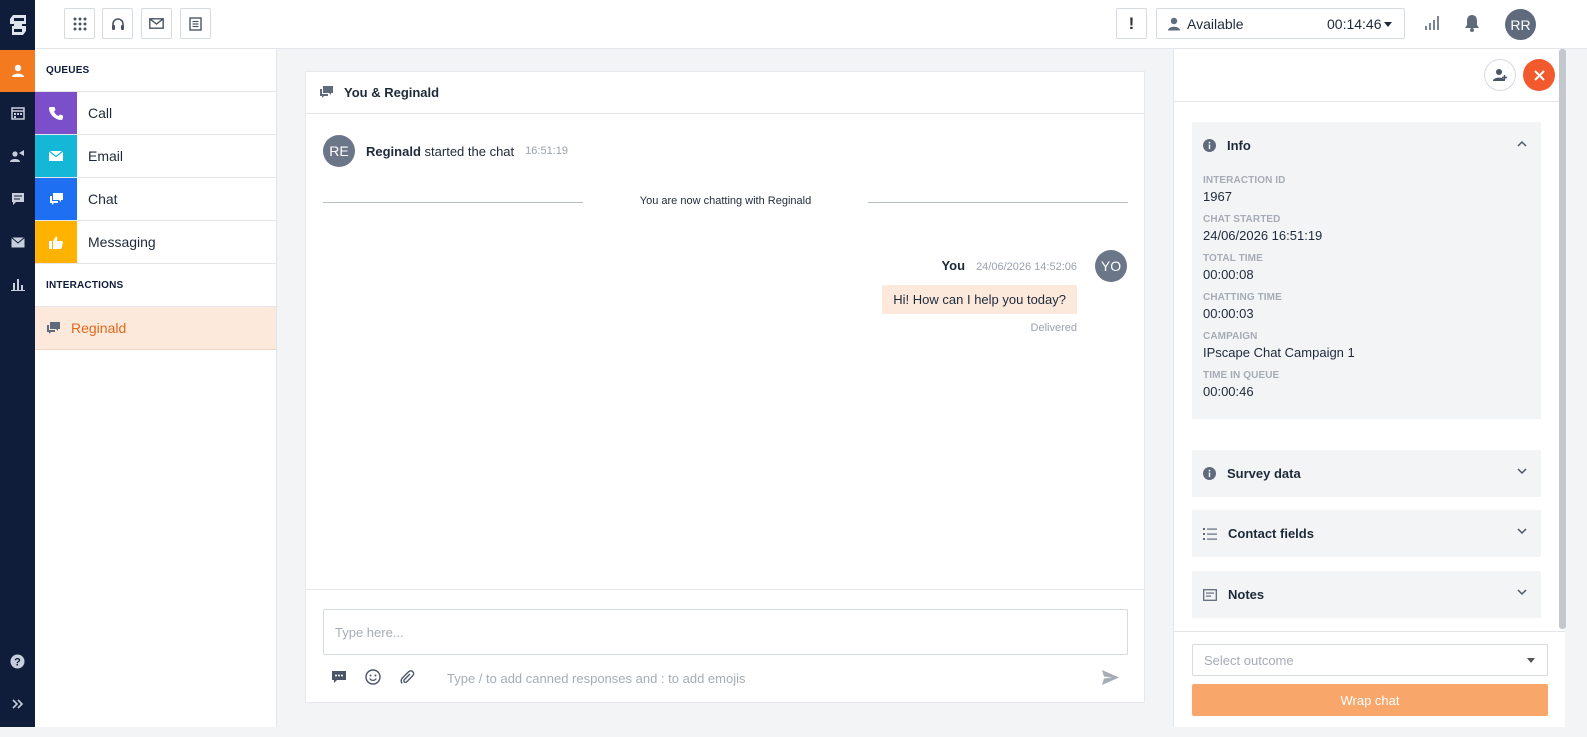 This screenshot has height=737, width=1587. Describe the element at coordinates (1472, 24) in the screenshot. I see `bell-icon` at that location.